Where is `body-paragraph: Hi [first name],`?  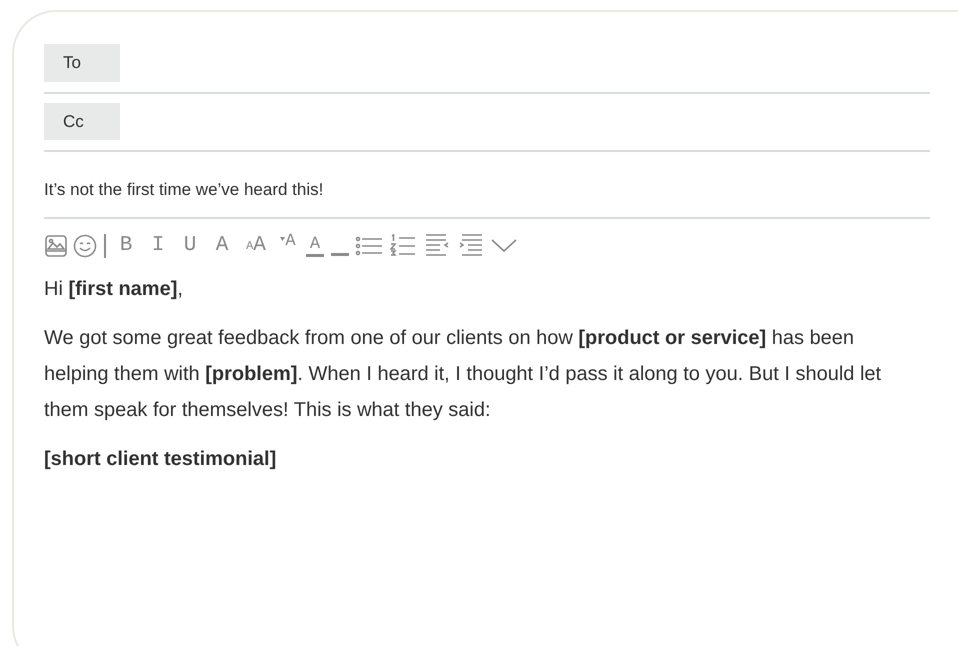 body-paragraph: Hi [first name], is located at coordinates (114, 289).